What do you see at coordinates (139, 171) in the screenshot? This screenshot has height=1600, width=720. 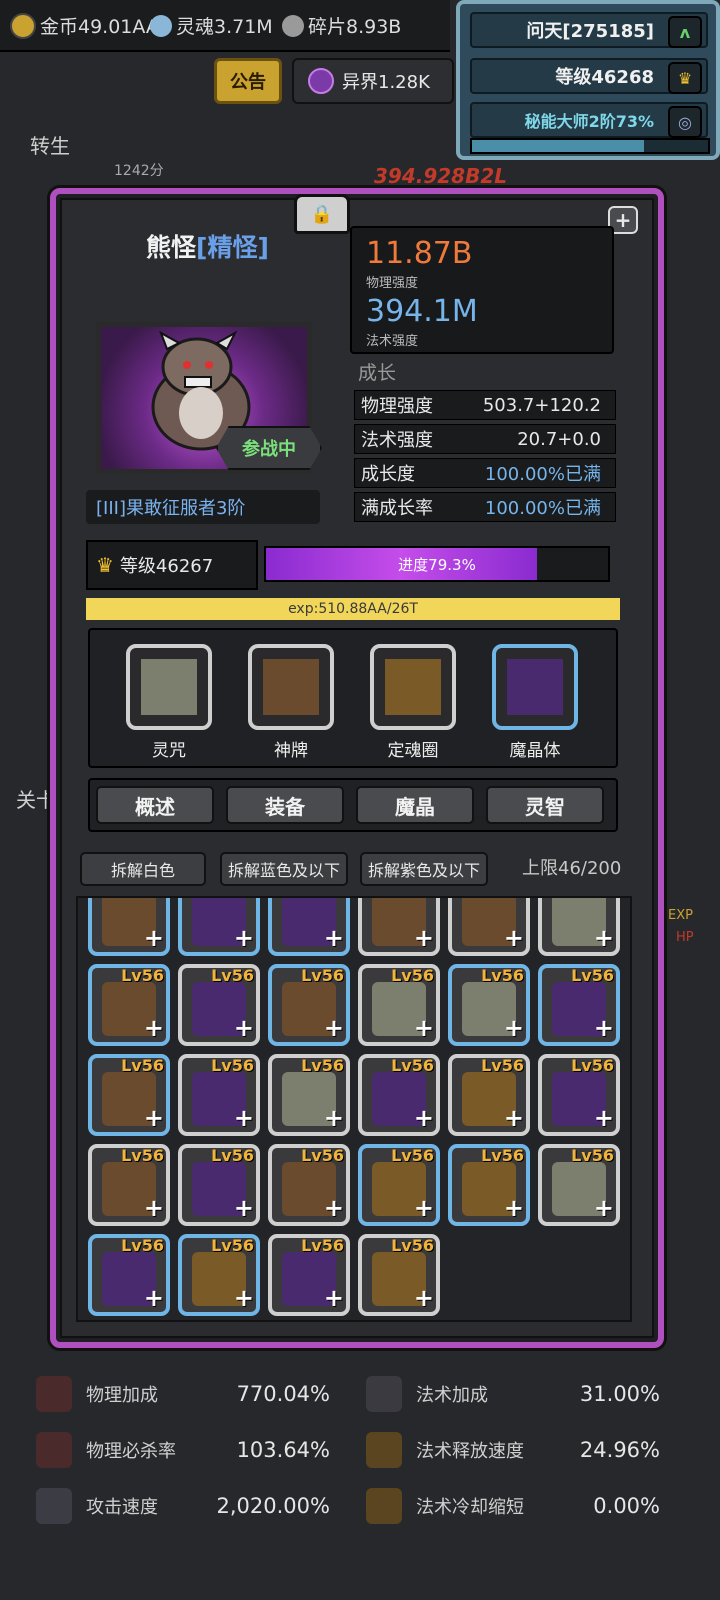 I see `score-label: 1242分` at bounding box center [139, 171].